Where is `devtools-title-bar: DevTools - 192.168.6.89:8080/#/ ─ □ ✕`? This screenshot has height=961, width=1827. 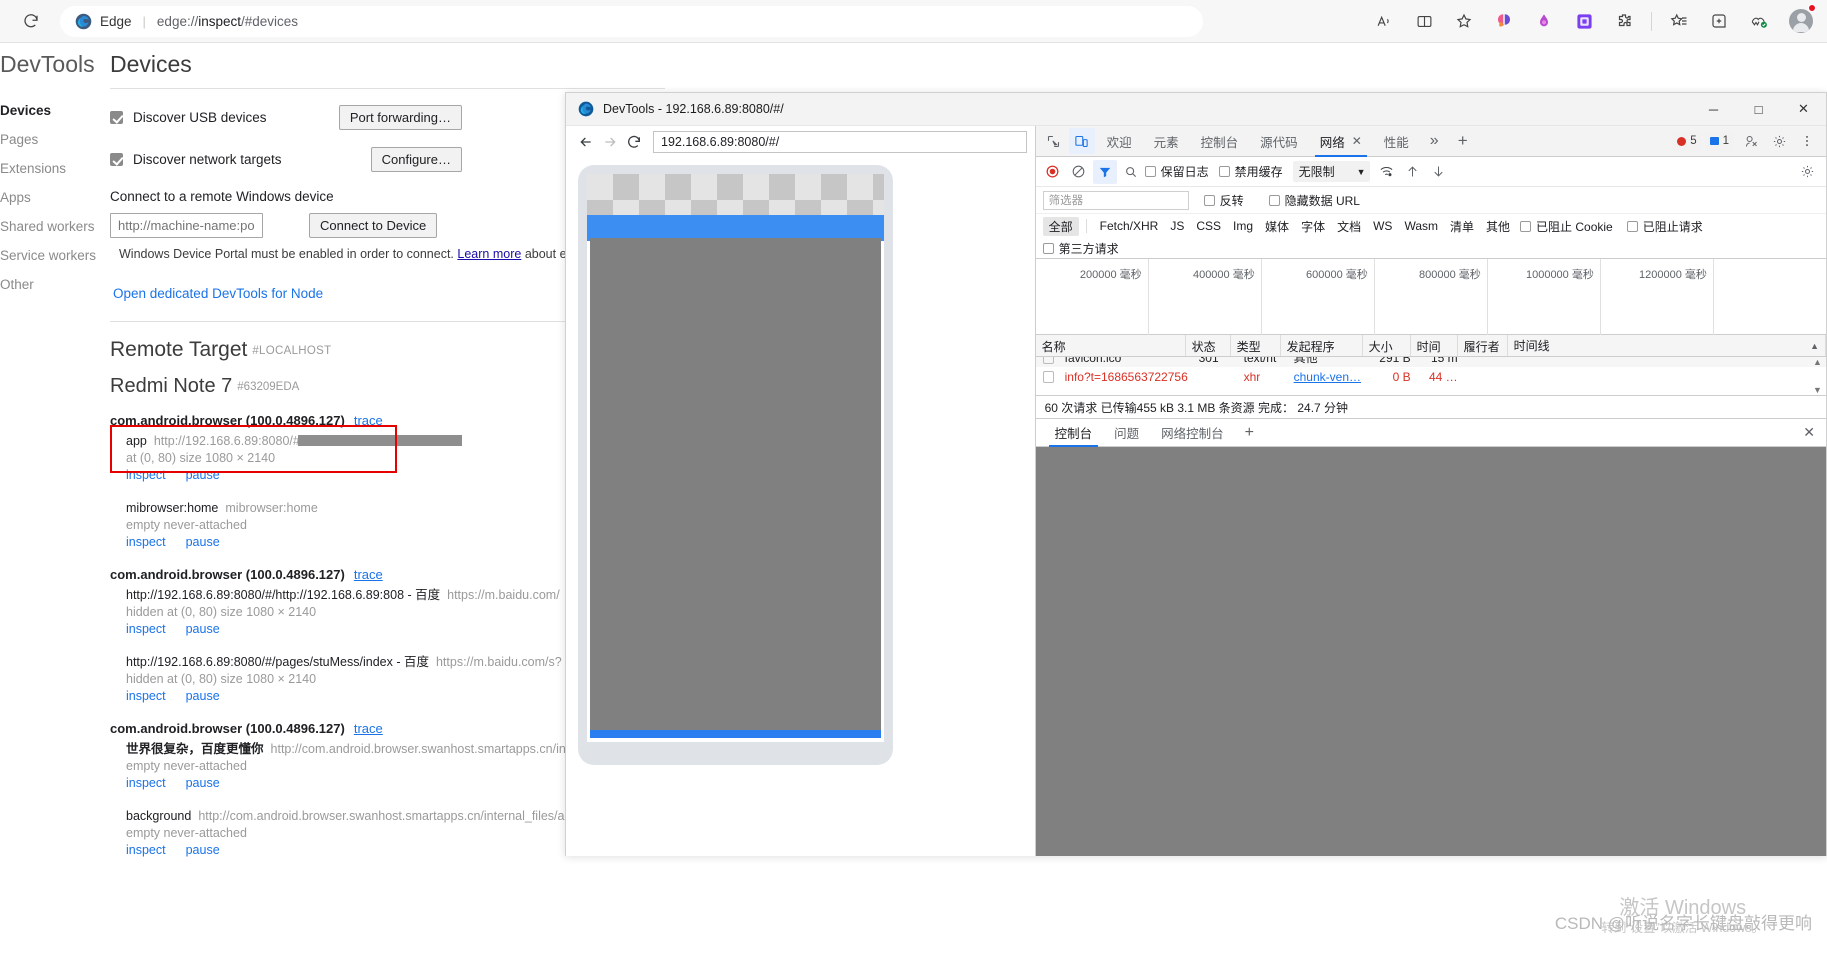 devtools-title-bar: DevTools - 192.168.6.89:8080/#/ ─ □ ✕ is located at coordinates (1196, 109).